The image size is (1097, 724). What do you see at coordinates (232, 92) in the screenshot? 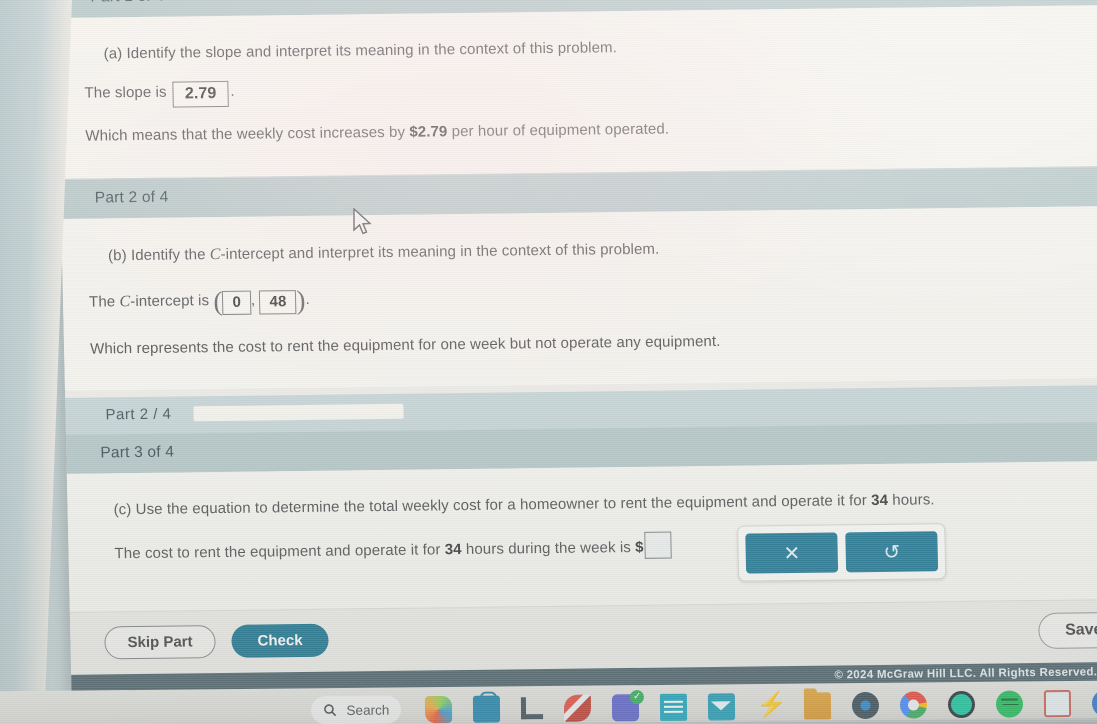
I see `part-1-answer-period: .` at bounding box center [232, 92].